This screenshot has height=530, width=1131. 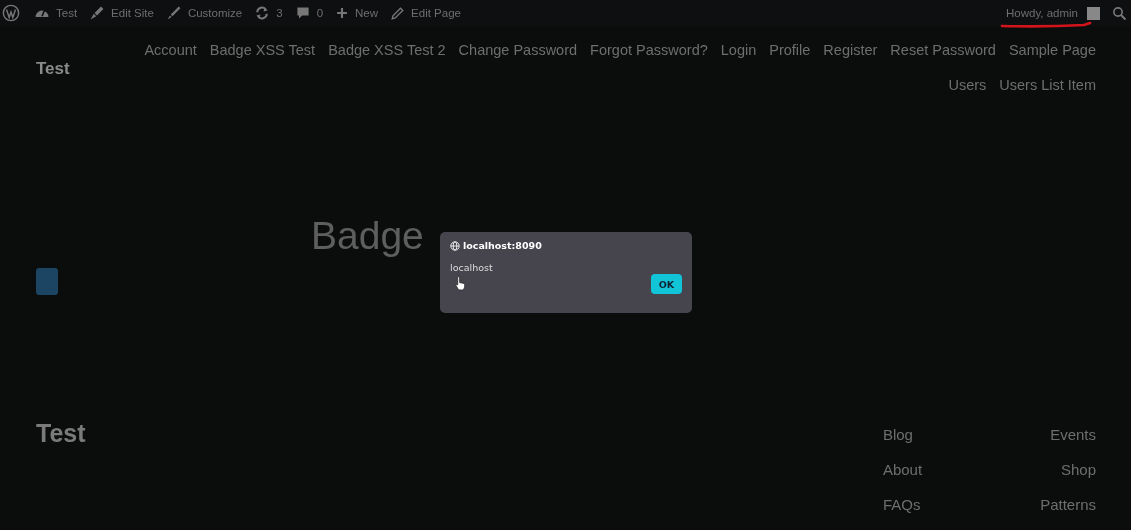 I want to click on nav-link: Reset Password, so click(x=943, y=50).